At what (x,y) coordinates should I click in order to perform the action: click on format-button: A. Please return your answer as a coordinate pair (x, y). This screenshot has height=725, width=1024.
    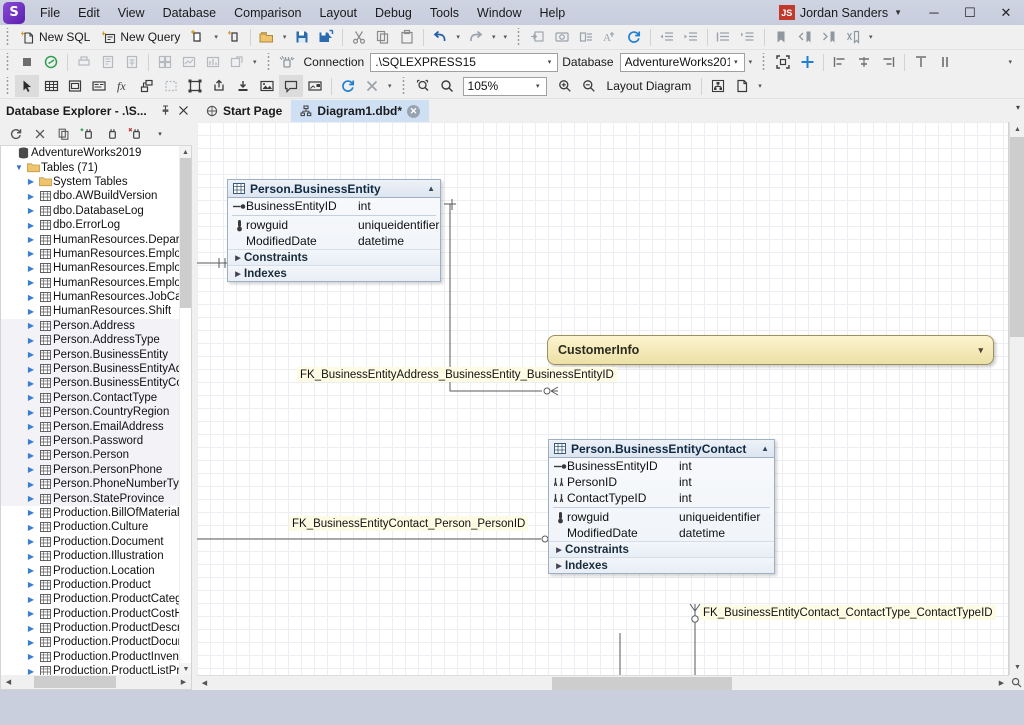
    Looking at the image, I should click on (610, 37).